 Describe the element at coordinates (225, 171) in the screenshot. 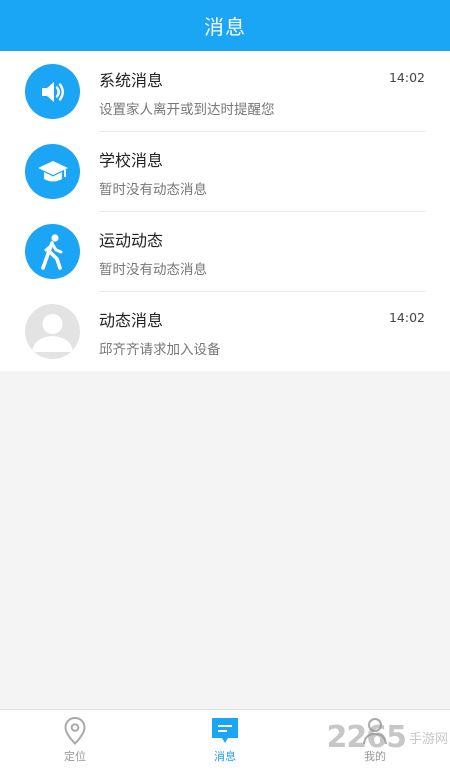

I see `message-item-school: 学校消息 暂时没有动态消息` at that location.